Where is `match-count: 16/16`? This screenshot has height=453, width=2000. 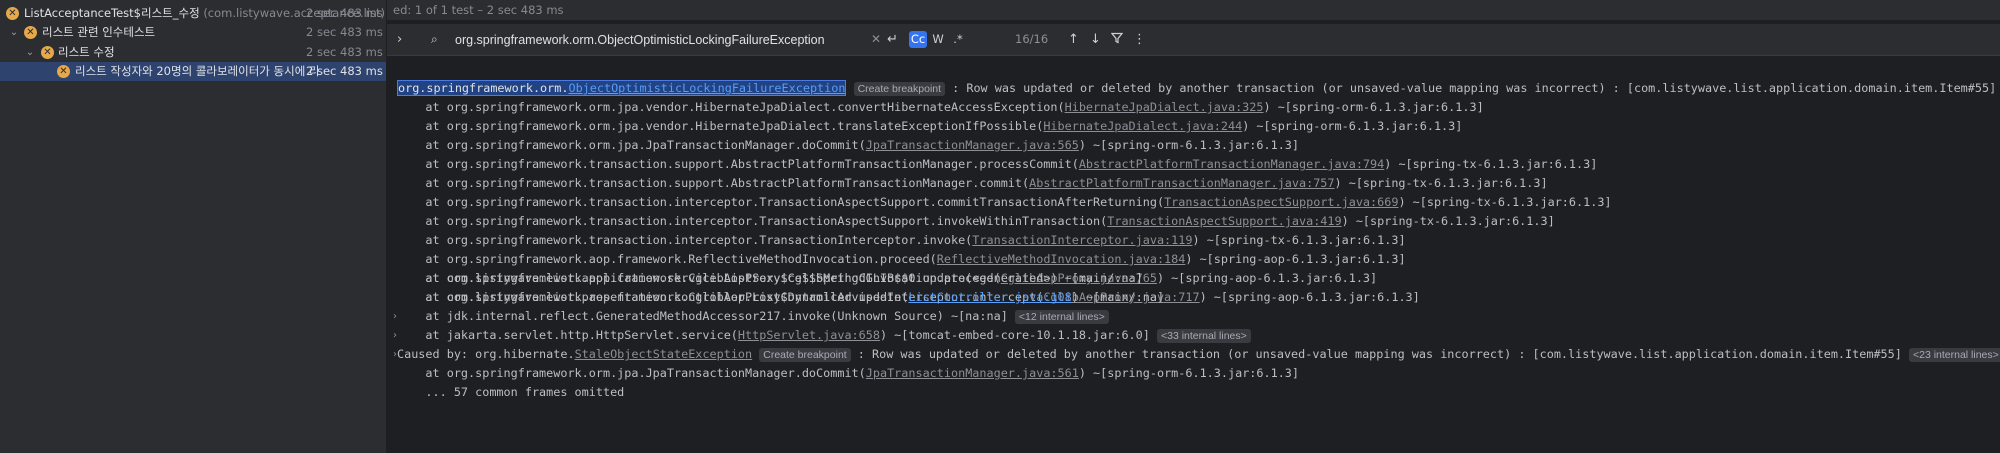
match-count: 16/16 is located at coordinates (1032, 39).